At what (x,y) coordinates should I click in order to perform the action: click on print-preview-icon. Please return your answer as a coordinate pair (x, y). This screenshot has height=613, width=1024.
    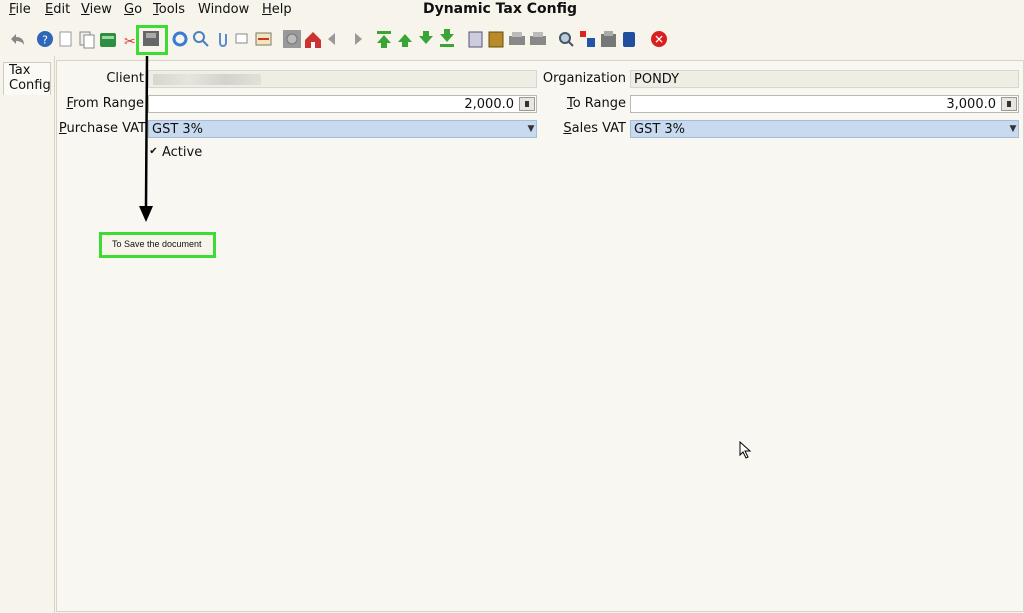
    Looking at the image, I should click on (517, 38).